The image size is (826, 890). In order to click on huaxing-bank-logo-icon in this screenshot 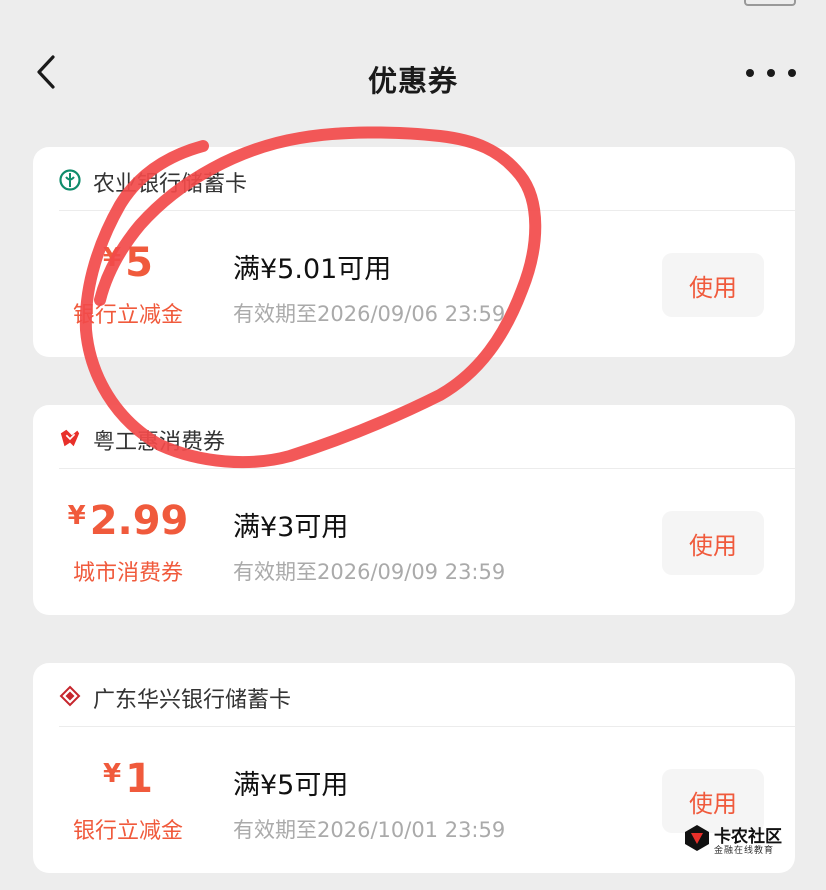, I will do `click(70, 696)`.